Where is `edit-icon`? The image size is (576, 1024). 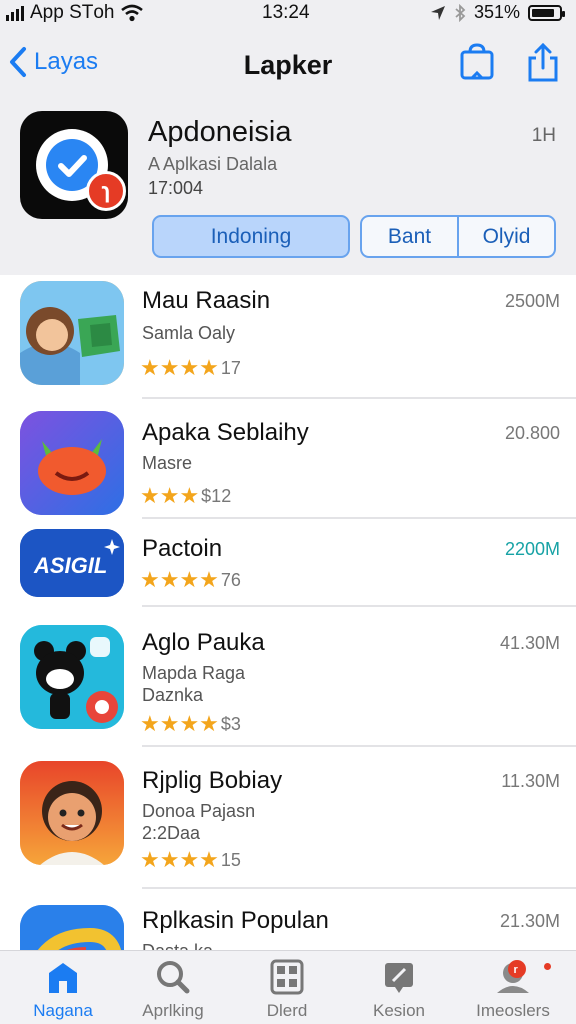
edit-icon is located at coordinates (399, 978).